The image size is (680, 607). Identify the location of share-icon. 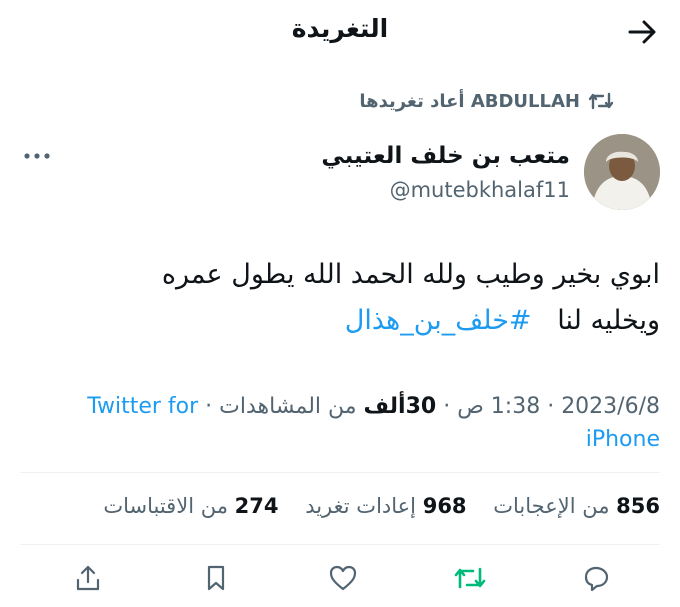
(88, 578).